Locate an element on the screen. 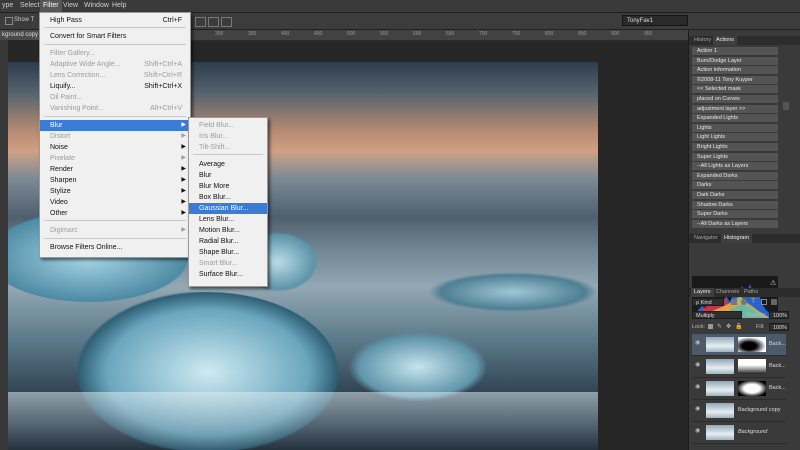 The width and height of the screenshot is (800, 450). distribute-icon is located at coordinates (213, 22).